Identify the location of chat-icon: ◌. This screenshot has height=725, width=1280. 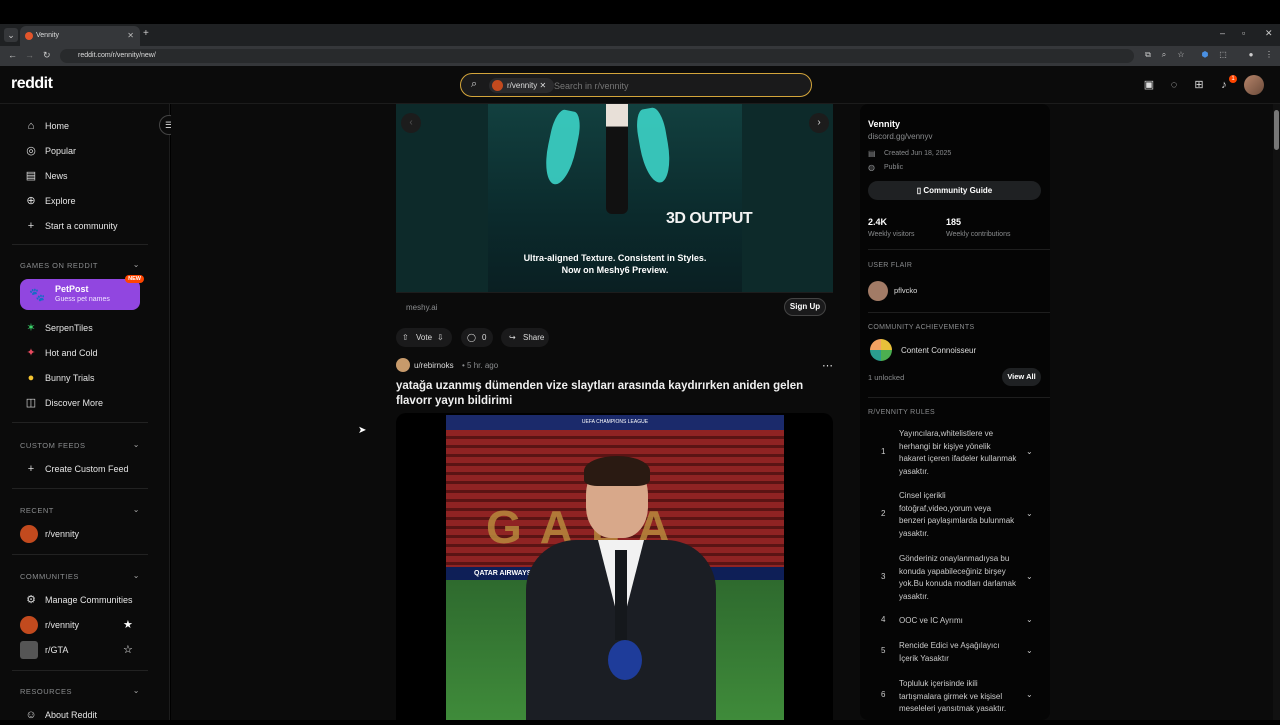
(1174, 85).